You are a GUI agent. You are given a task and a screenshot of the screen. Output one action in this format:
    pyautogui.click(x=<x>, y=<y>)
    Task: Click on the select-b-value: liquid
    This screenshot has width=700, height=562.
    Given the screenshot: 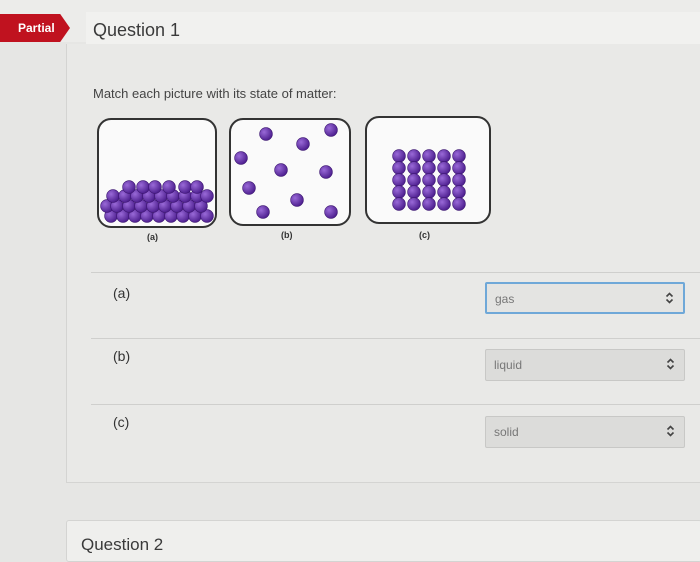 What is the action you would take?
    pyautogui.click(x=508, y=365)
    